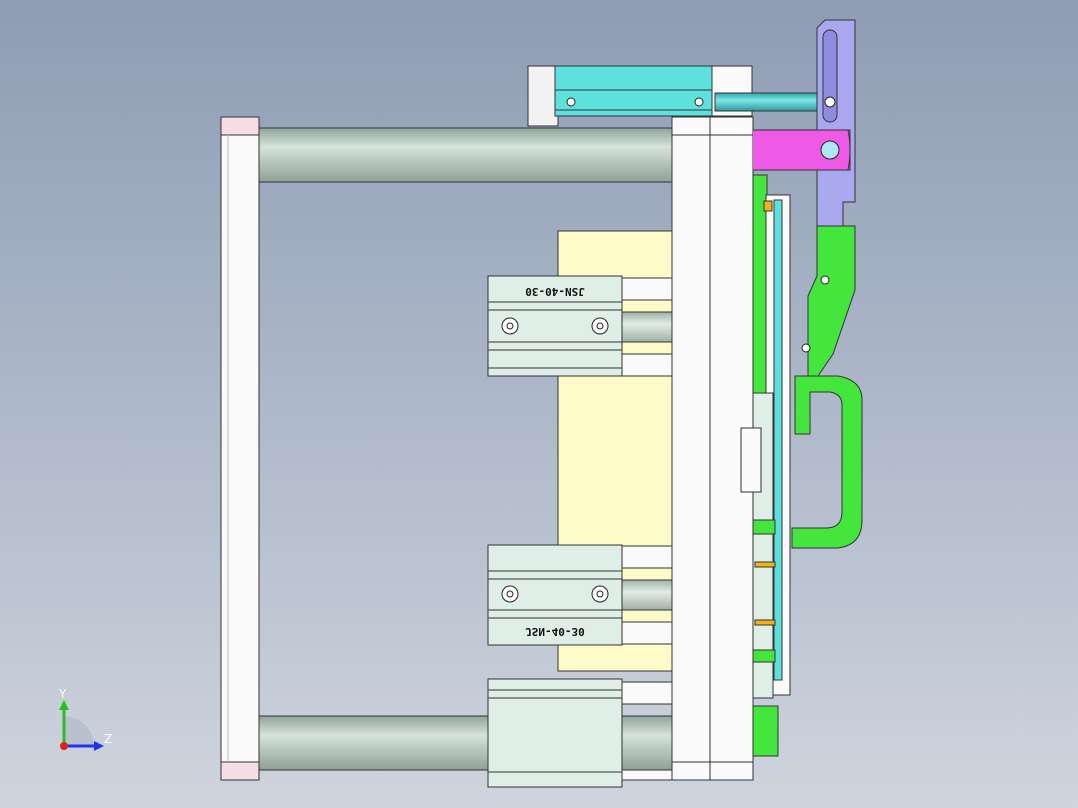  I want to click on clamp-bracket, so click(801, 150).